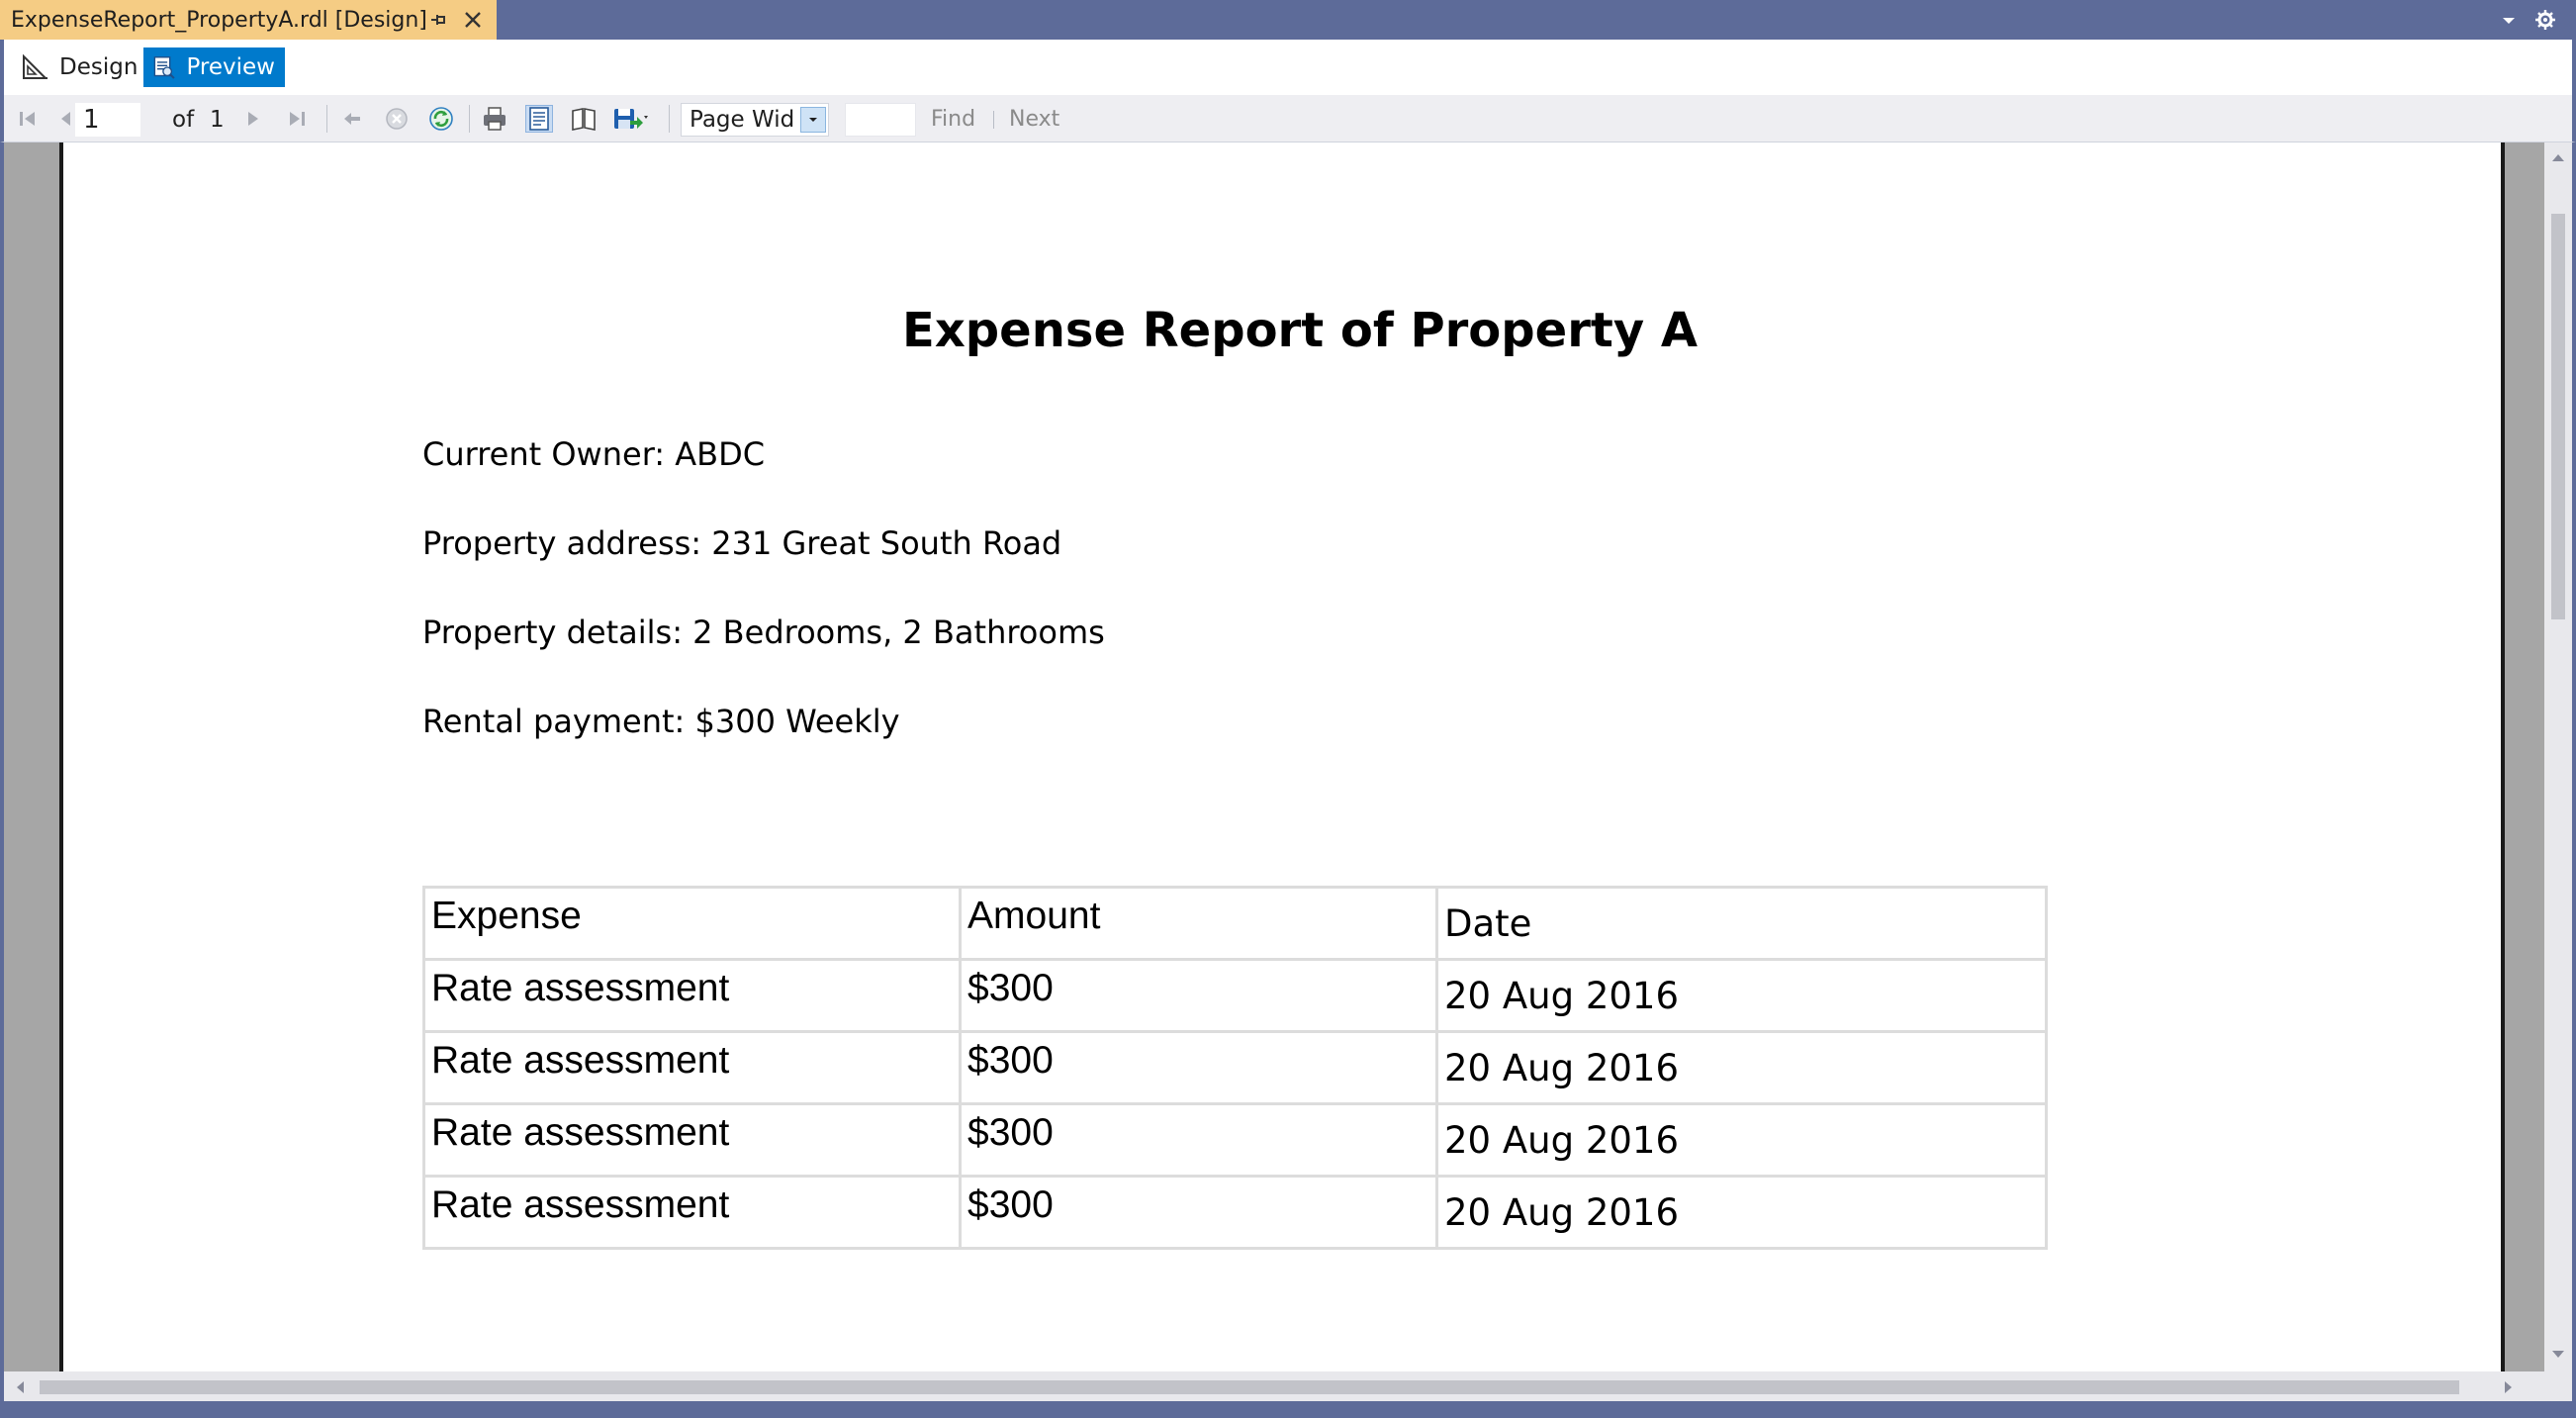 The width and height of the screenshot is (2576, 1418). I want to click on window-bottom-edge, so click(1288, 1410).